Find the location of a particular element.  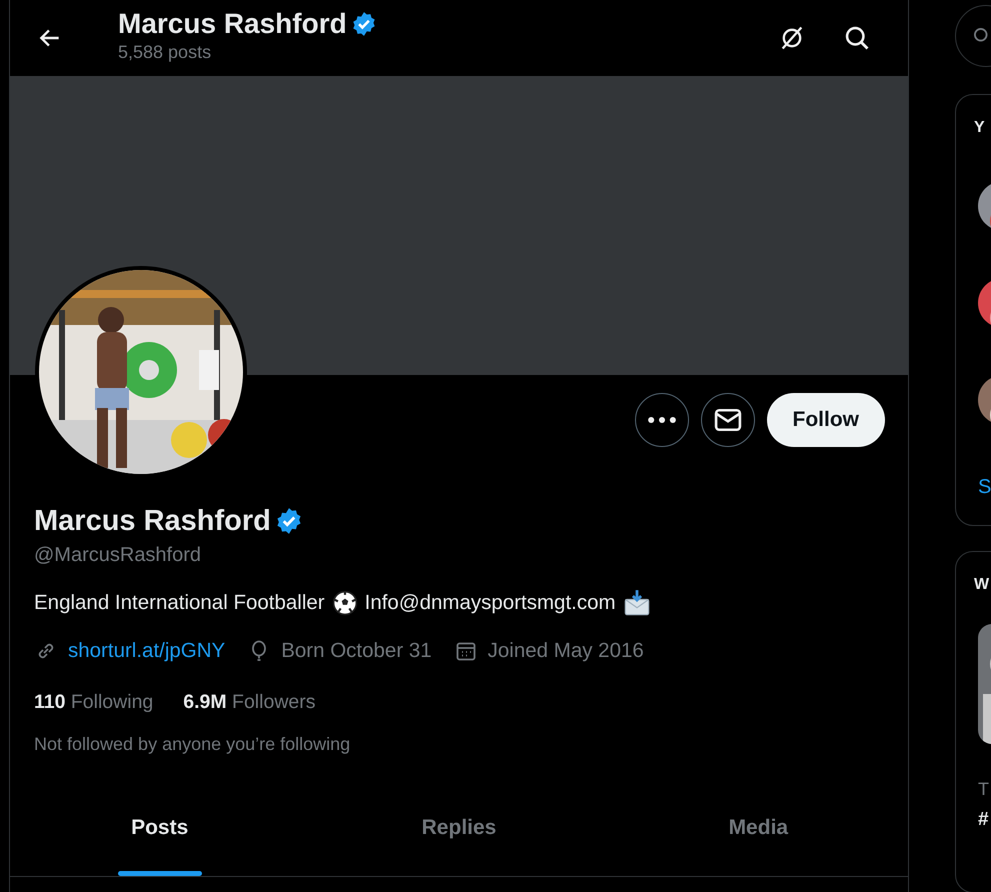

profile-tab: Media is located at coordinates (758, 839).